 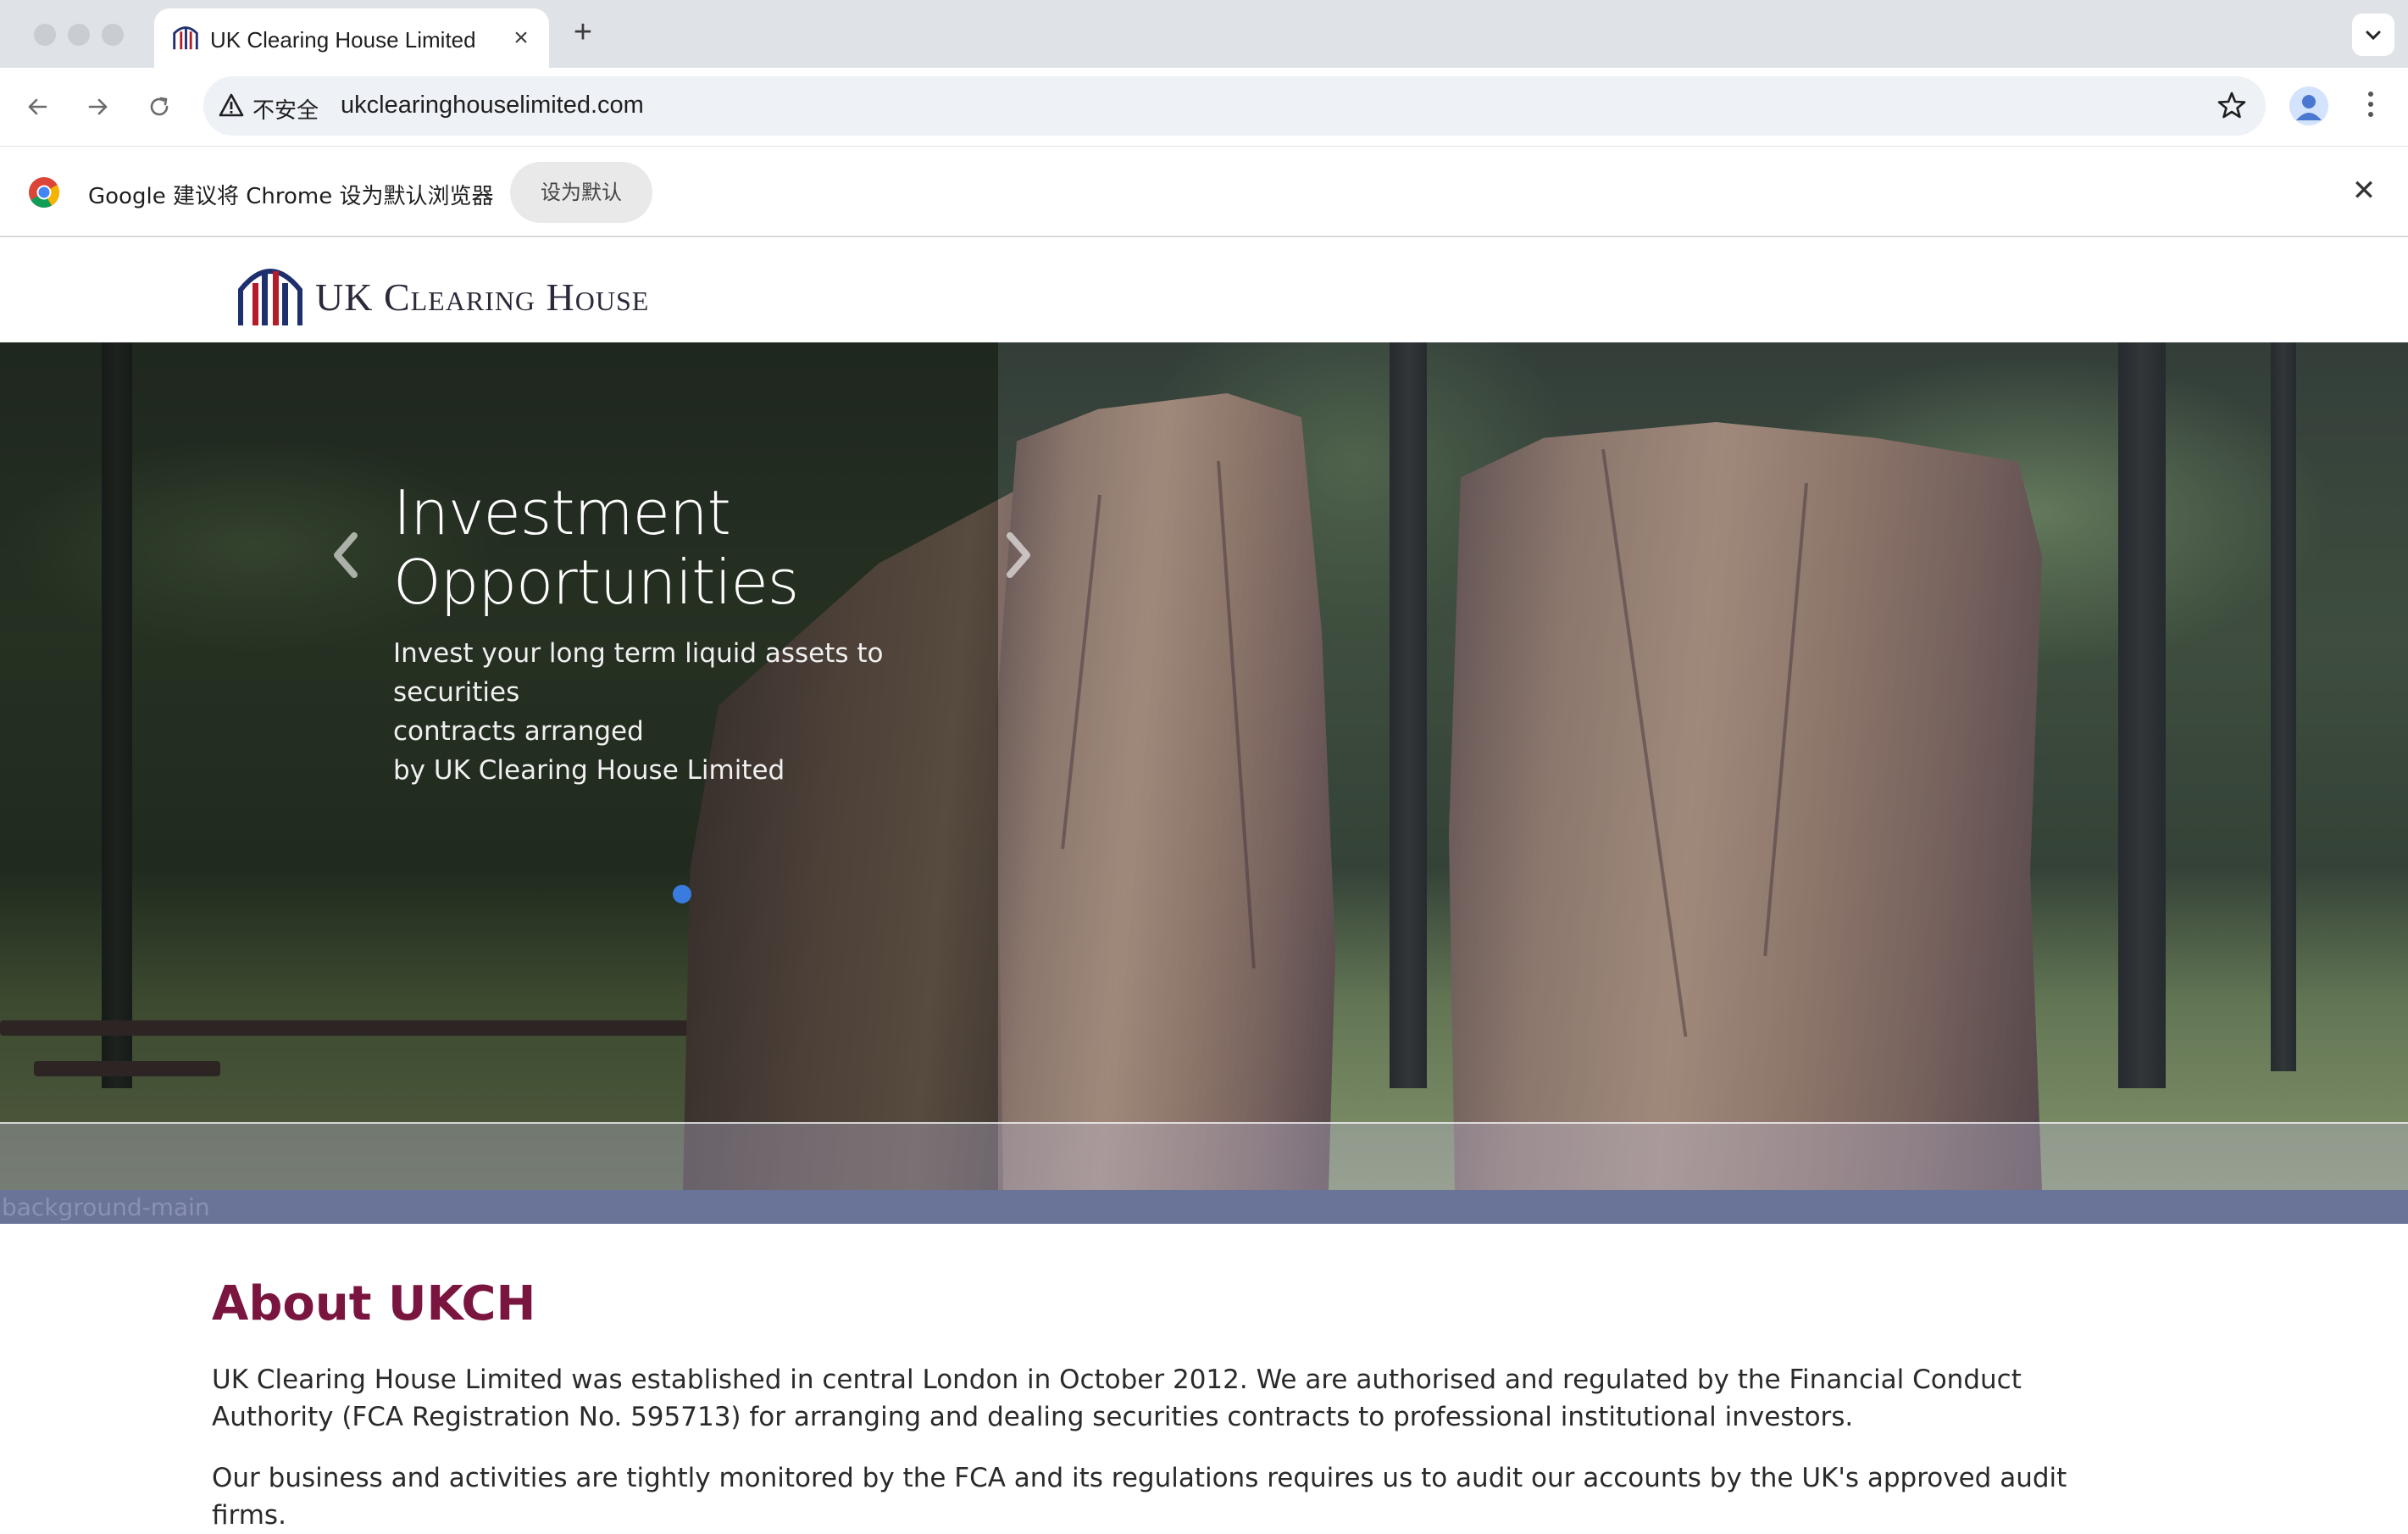 I want to click on tab-close-icon: ×, so click(x=521, y=38).